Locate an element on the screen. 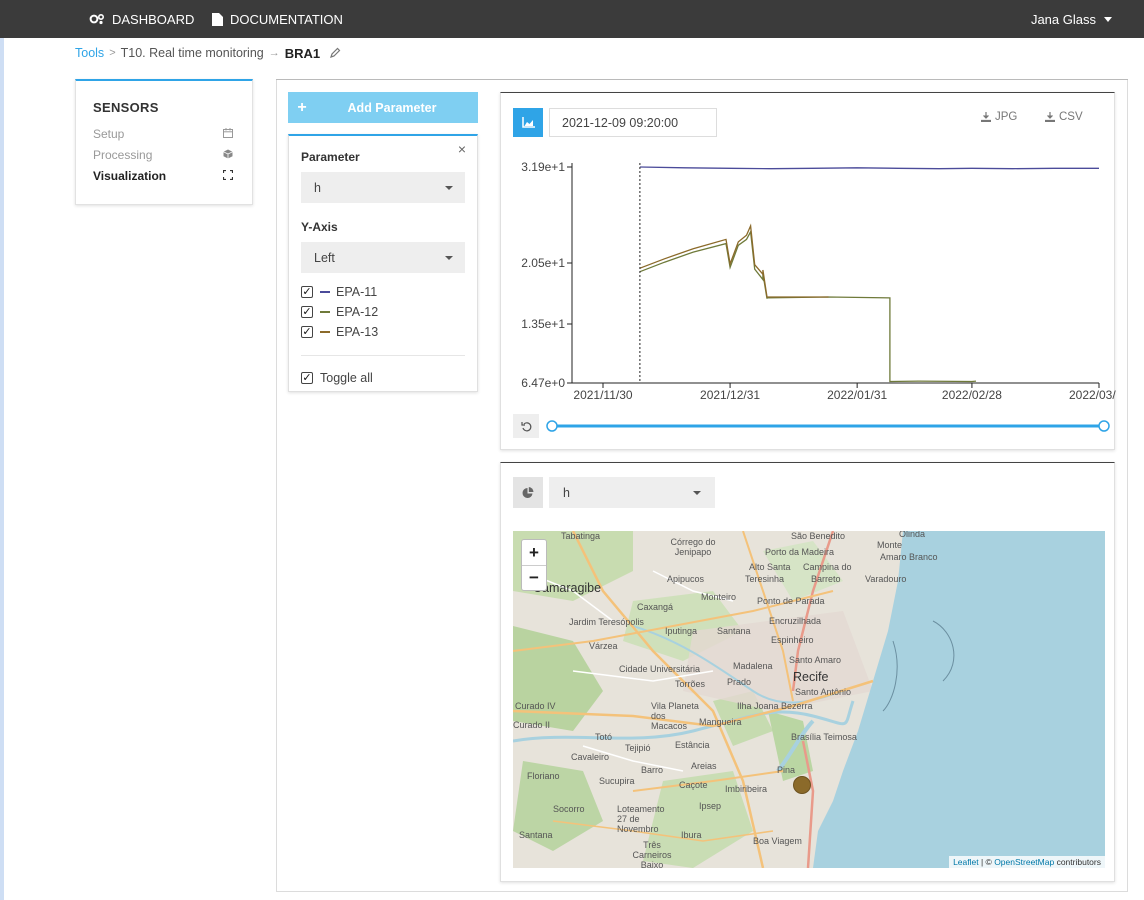 The width and height of the screenshot is (1144, 900). sidebar-item-processing: Processing is located at coordinates (164, 154).